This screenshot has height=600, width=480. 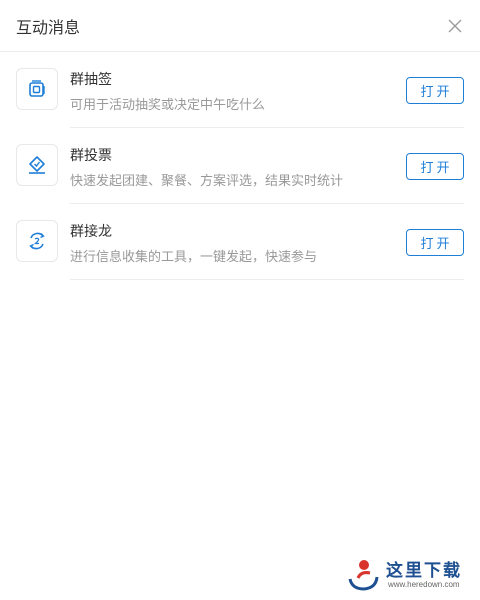 What do you see at coordinates (91, 232) in the screenshot?
I see `item-title: 群接龙` at bounding box center [91, 232].